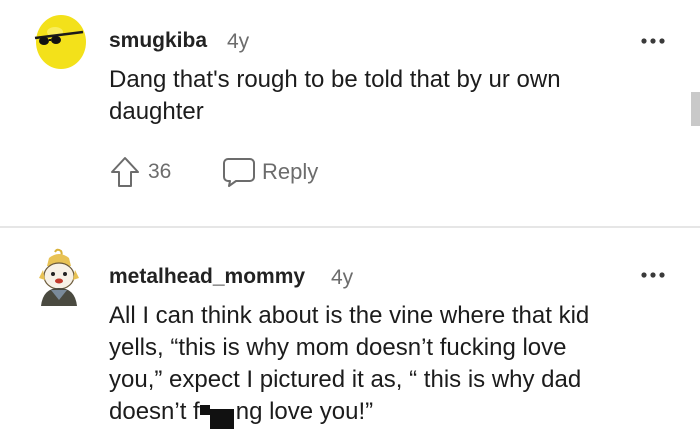  What do you see at coordinates (304, 411) in the screenshot?
I see `comment-body-fragment: ng love you!”` at bounding box center [304, 411].